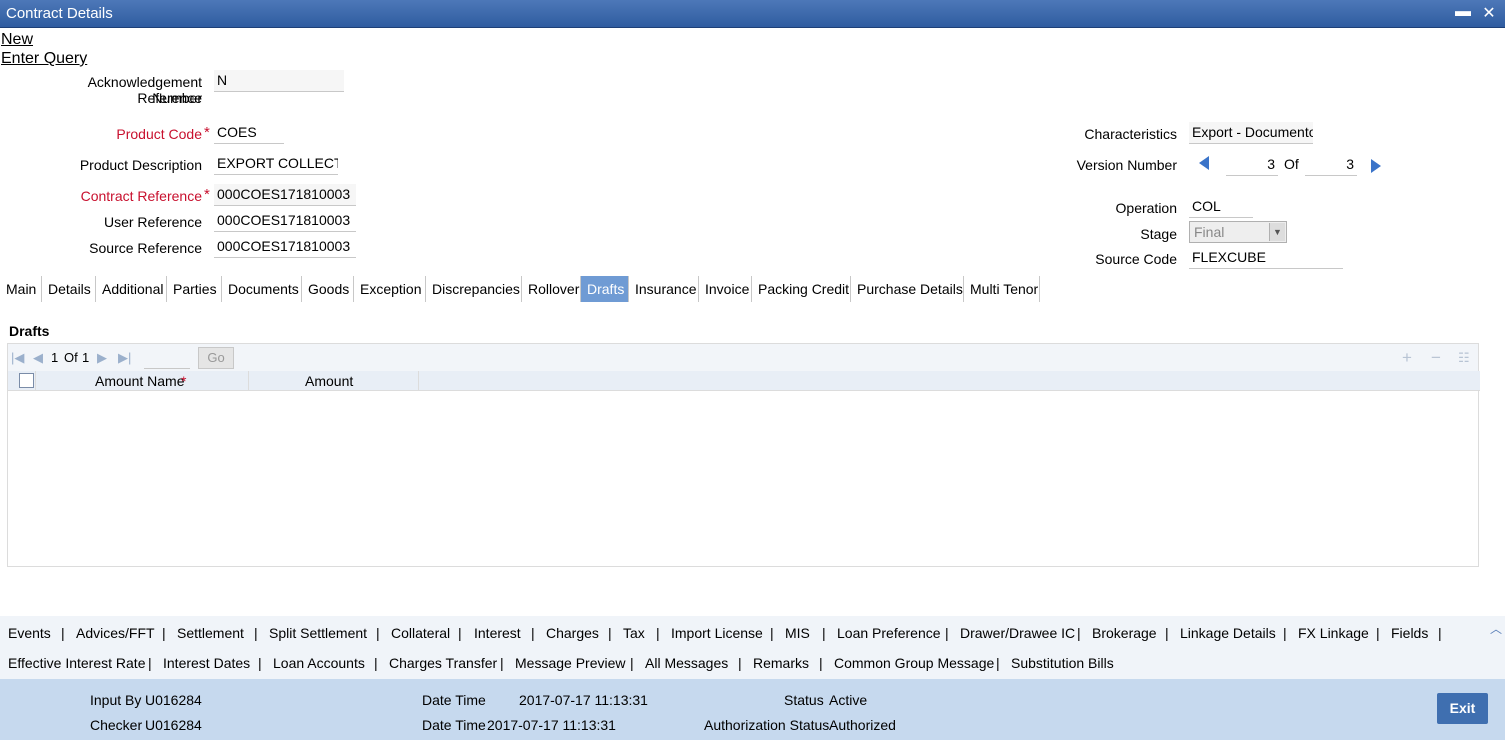 The width and height of the screenshot is (1505, 740). What do you see at coordinates (69, 289) in the screenshot?
I see `tab-details: Details` at bounding box center [69, 289].